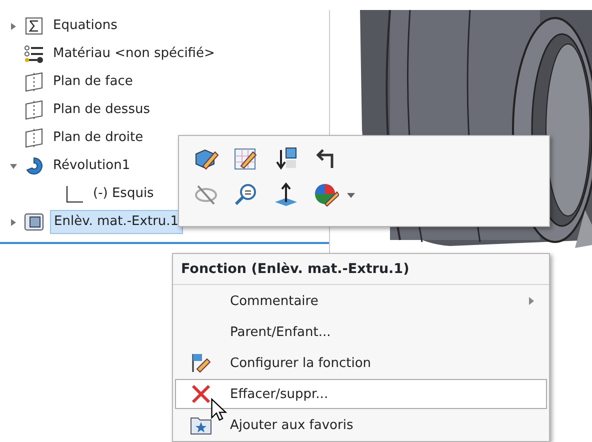 This screenshot has width=592, height=442. What do you see at coordinates (201, 363) in the screenshot?
I see `configure-icon` at bounding box center [201, 363].